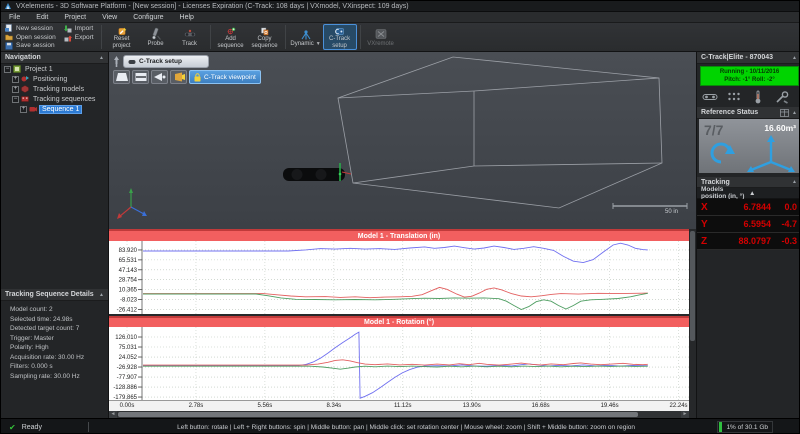 The image size is (800, 434). I want to click on menubar: File Edit Project View Configure Help, so click(400, 17).